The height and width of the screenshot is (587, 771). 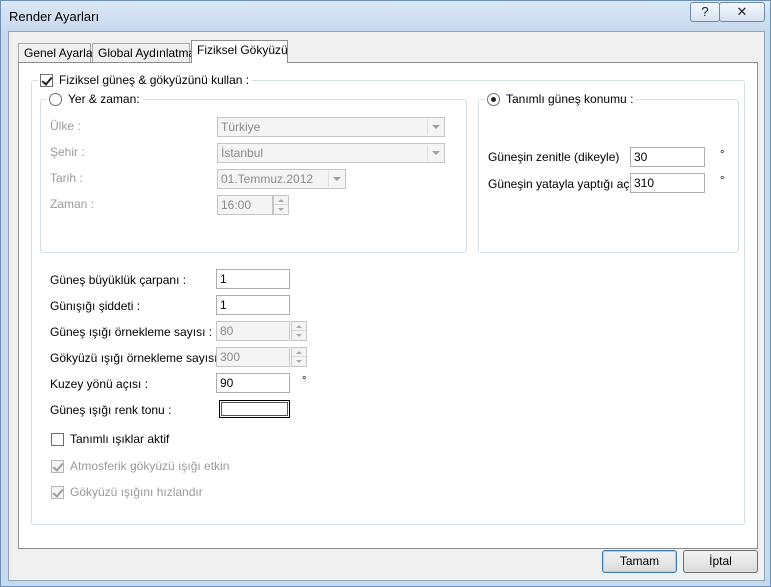 I want to click on sun-samples-spinner, so click(x=299, y=331).